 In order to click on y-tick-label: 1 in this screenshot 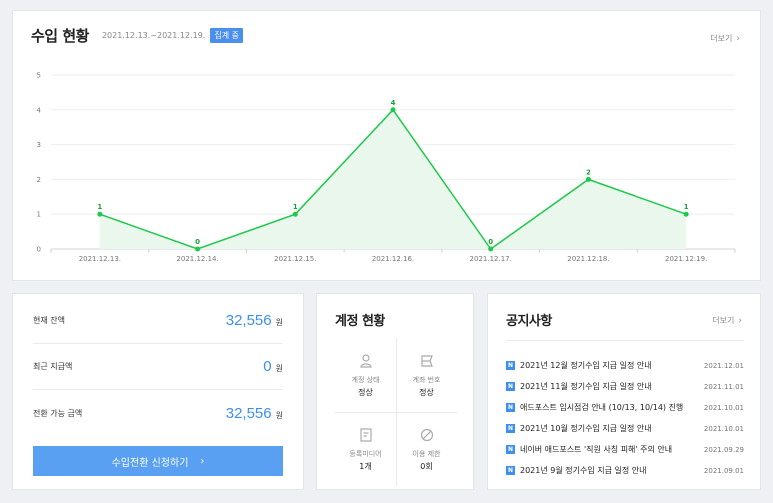, I will do `click(39, 215)`.